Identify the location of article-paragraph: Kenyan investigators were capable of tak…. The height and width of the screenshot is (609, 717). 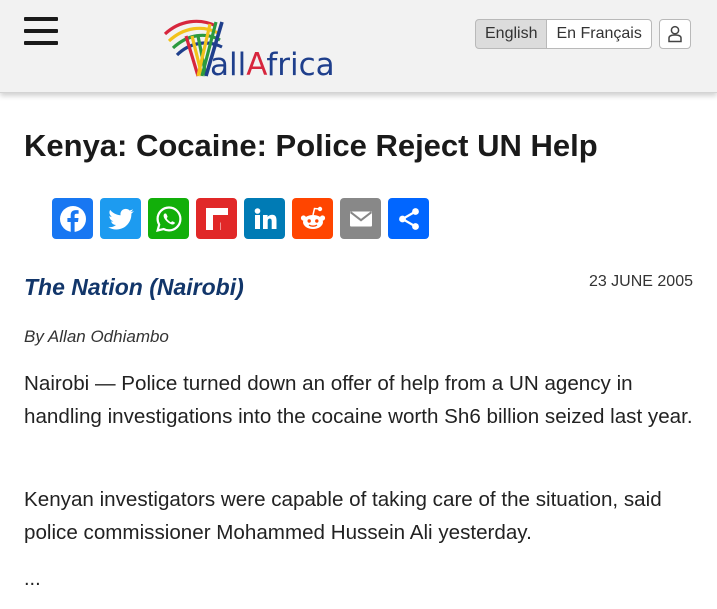
(343, 516).